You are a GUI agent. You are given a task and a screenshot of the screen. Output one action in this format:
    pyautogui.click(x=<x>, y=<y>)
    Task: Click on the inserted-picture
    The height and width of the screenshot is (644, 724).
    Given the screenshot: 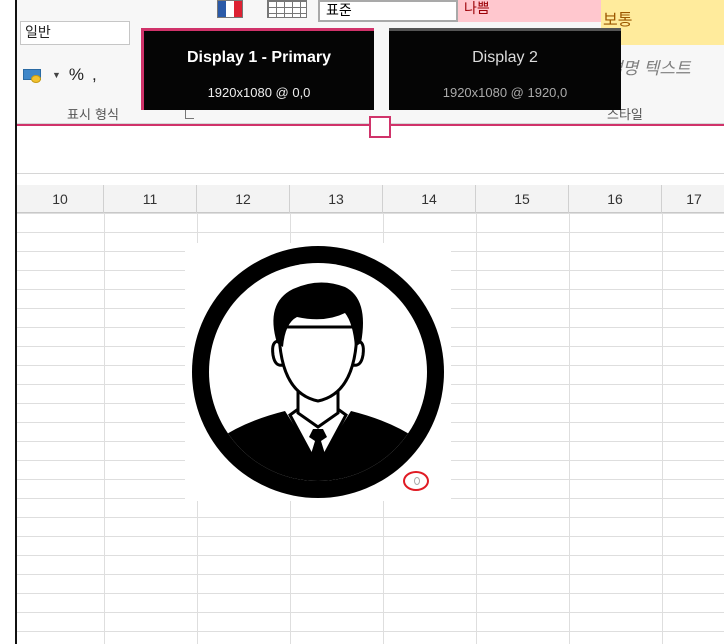 What is the action you would take?
    pyautogui.click(x=318, y=372)
    